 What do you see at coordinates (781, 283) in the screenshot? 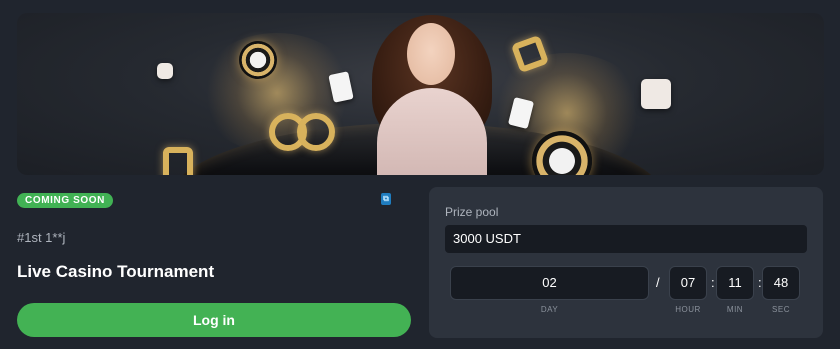
I see `countdown-sec: 48` at bounding box center [781, 283].